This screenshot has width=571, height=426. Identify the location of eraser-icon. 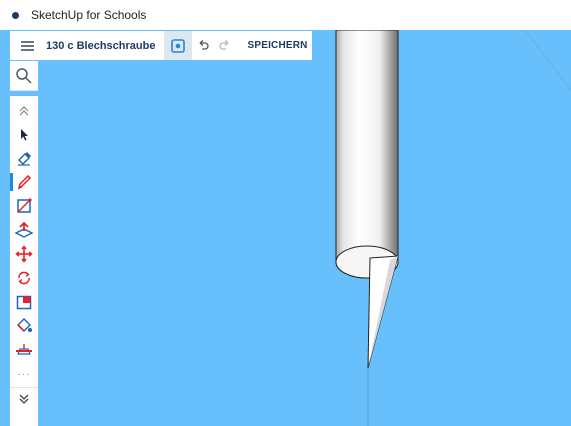
(24, 159).